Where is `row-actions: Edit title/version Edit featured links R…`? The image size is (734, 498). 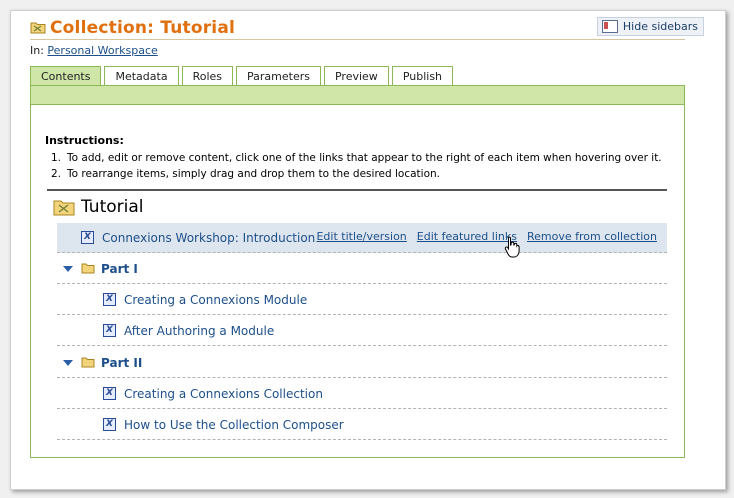
row-actions: Edit title/version Edit featured links R… is located at coordinates (486, 236).